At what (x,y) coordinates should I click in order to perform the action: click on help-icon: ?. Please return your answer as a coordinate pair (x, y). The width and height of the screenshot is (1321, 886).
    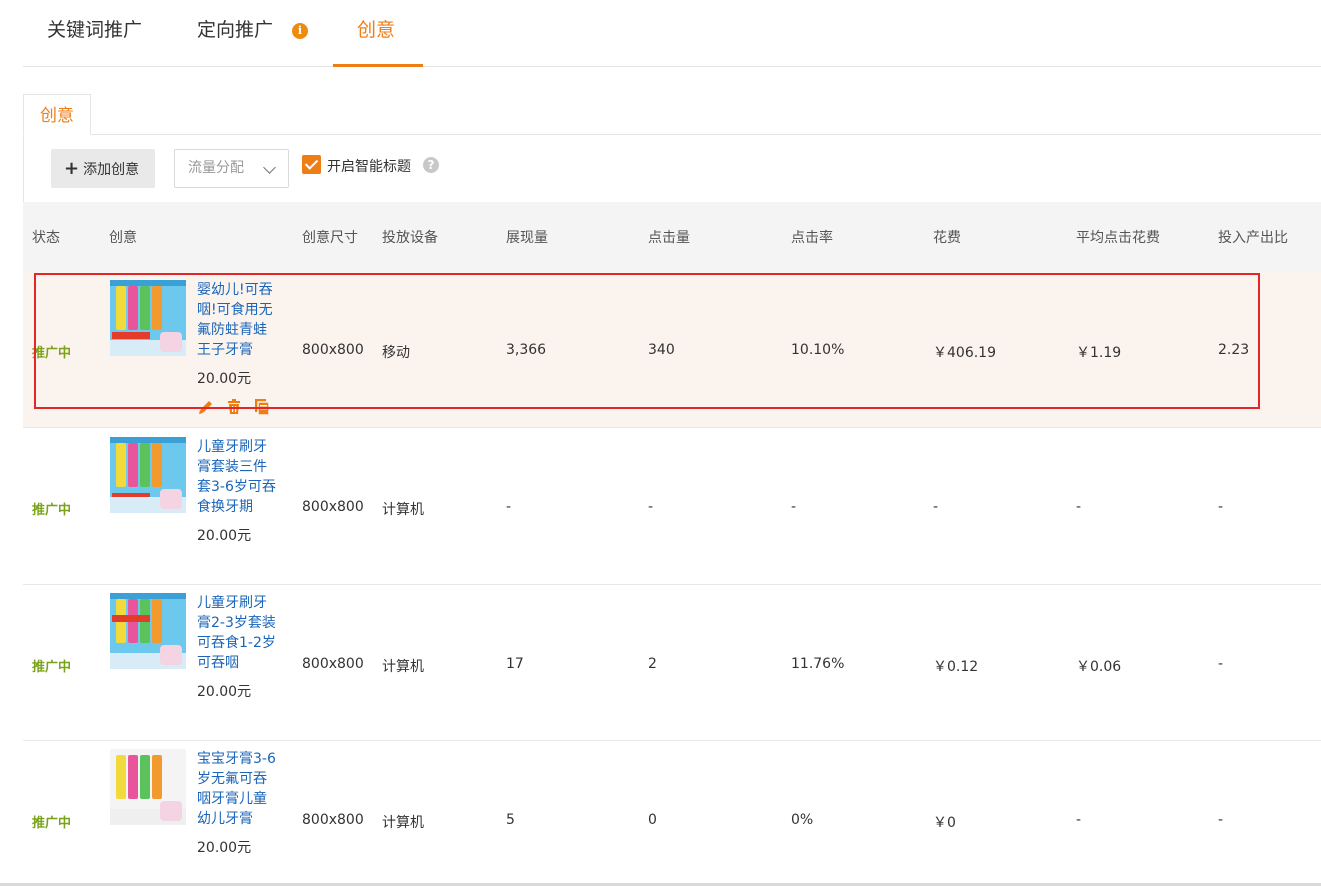
    Looking at the image, I should click on (431, 165).